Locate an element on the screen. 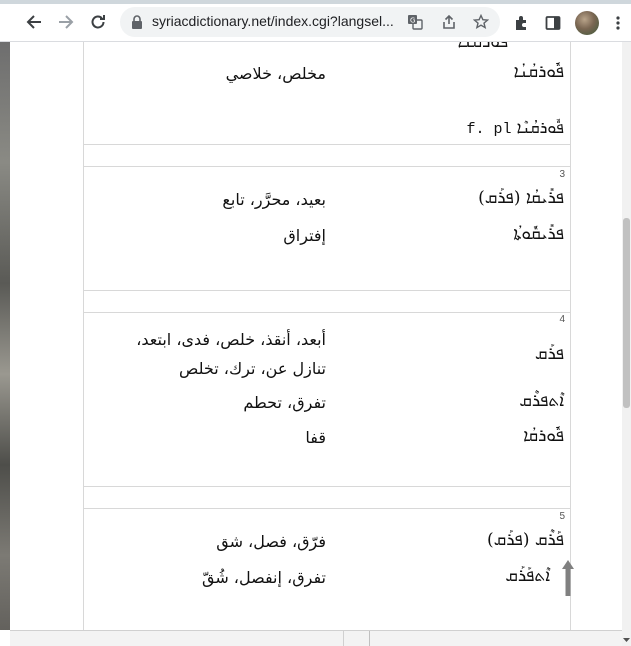  meaning-arabic: بعيد، محرَّر، تابع is located at coordinates (274, 199).